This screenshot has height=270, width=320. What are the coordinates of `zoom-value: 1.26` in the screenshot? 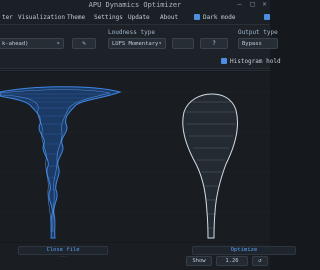 It's located at (232, 261).